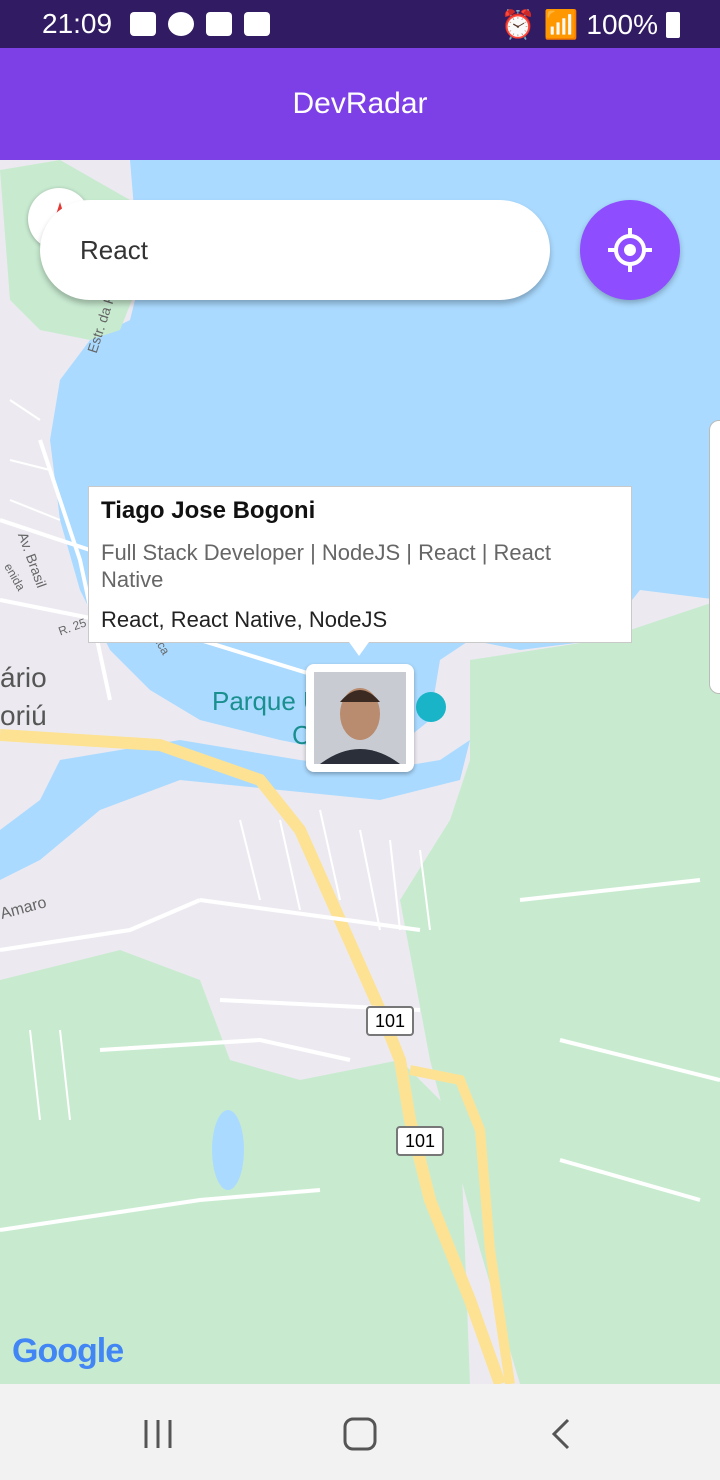 Image resolution: width=720 pixels, height=1480 pixels. I want to click on system-icons: ⏰ 📶 100%, so click(590, 24).